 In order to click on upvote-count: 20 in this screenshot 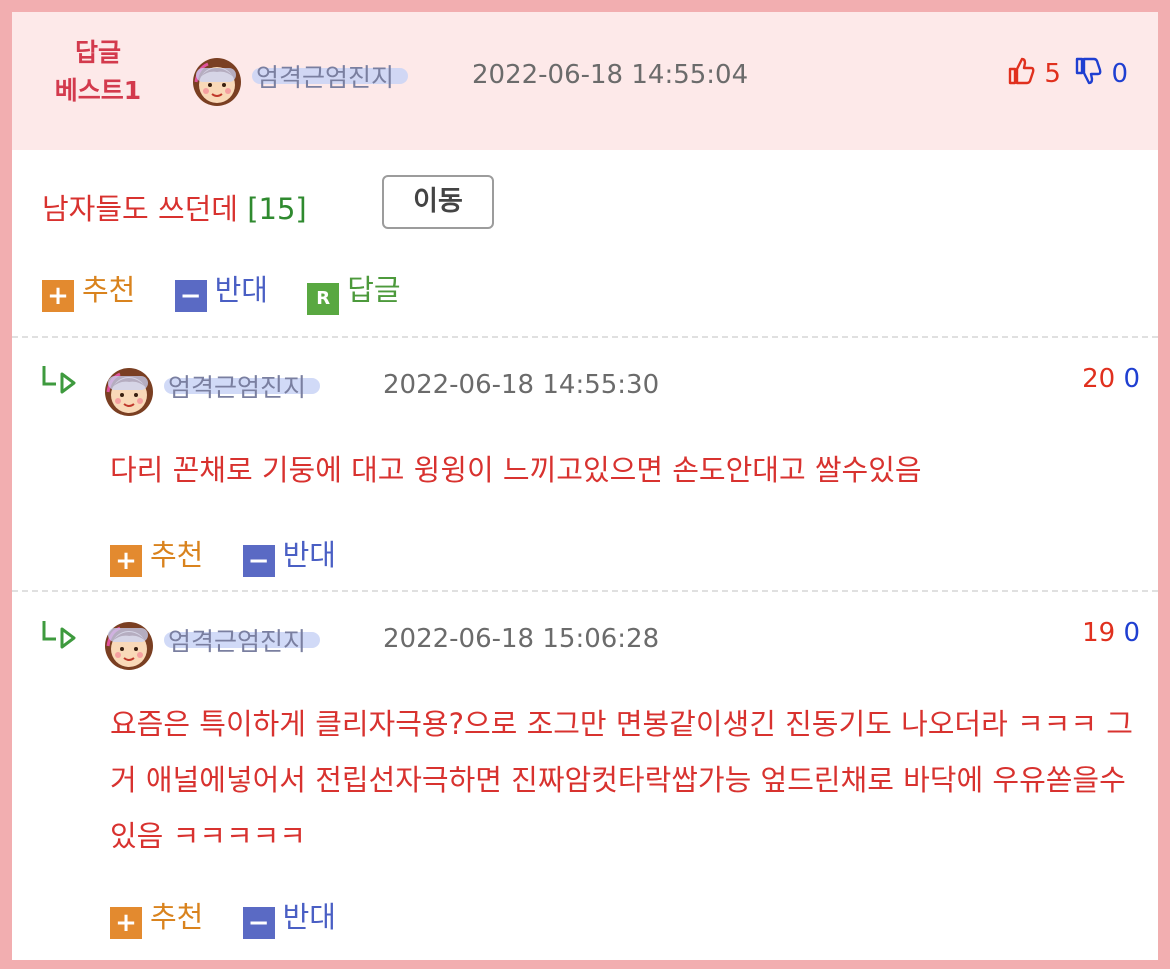, I will do `click(1099, 379)`.